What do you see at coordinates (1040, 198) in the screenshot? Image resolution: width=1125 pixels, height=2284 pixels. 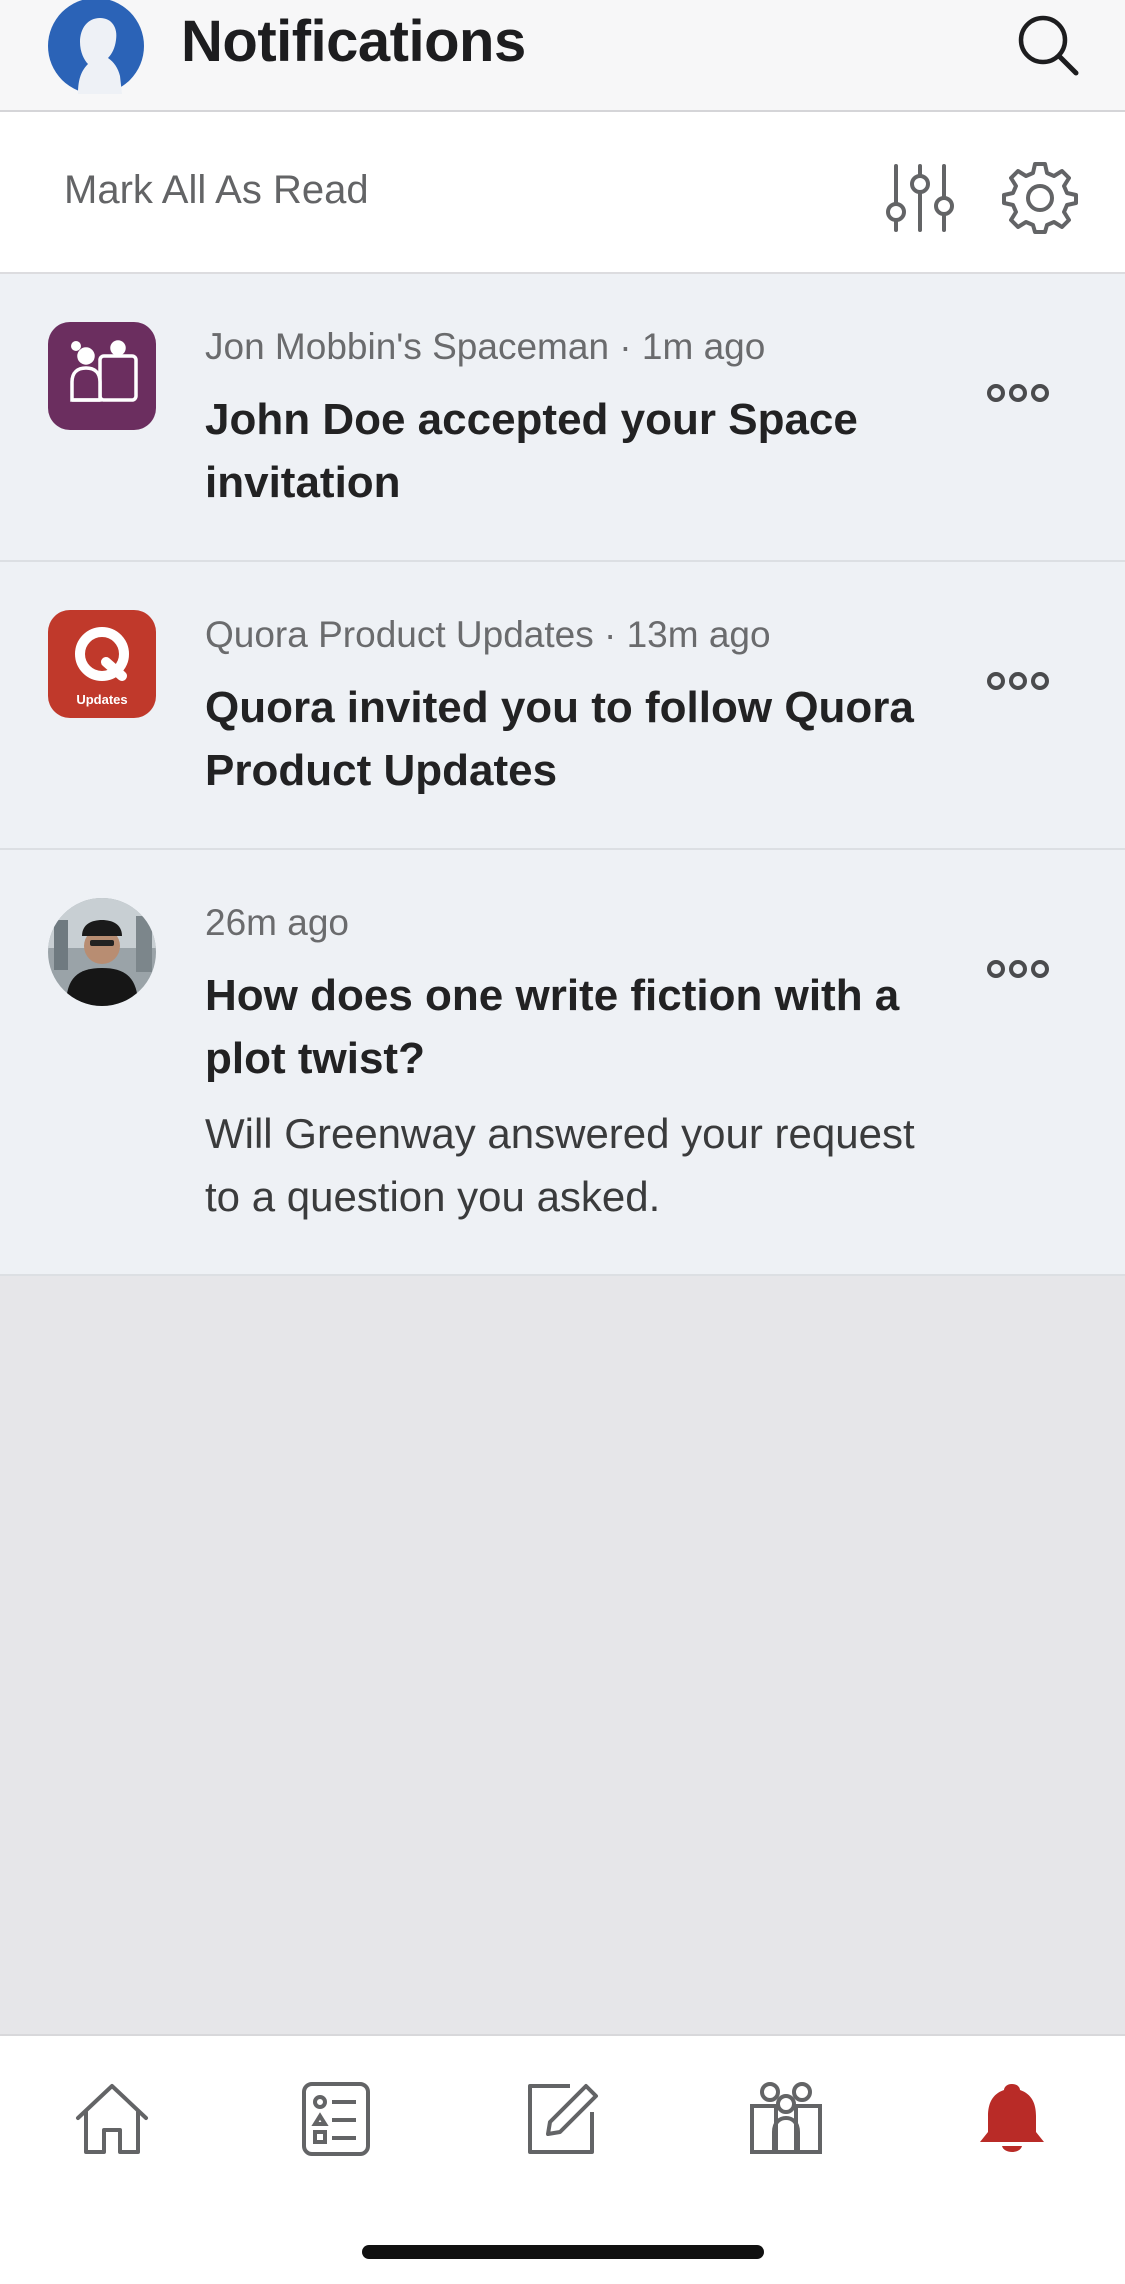 I see `gear-icon` at bounding box center [1040, 198].